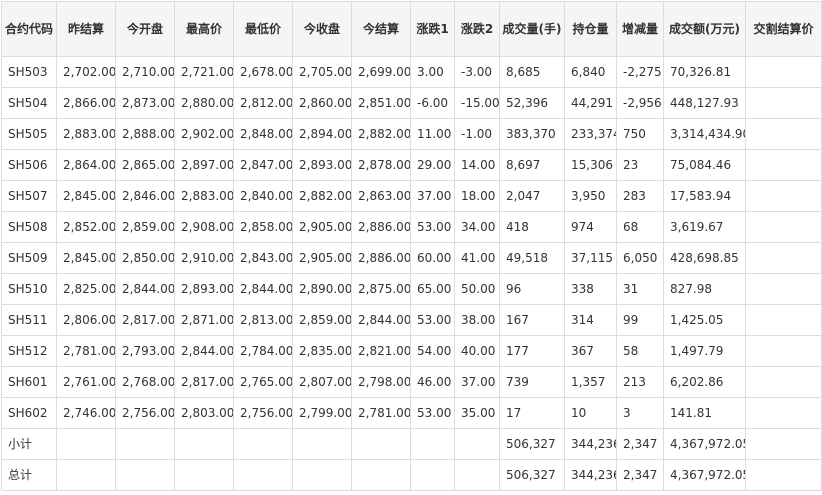 This screenshot has width=822, height=495. I want to click on table-cell: 10, so click(590, 413).